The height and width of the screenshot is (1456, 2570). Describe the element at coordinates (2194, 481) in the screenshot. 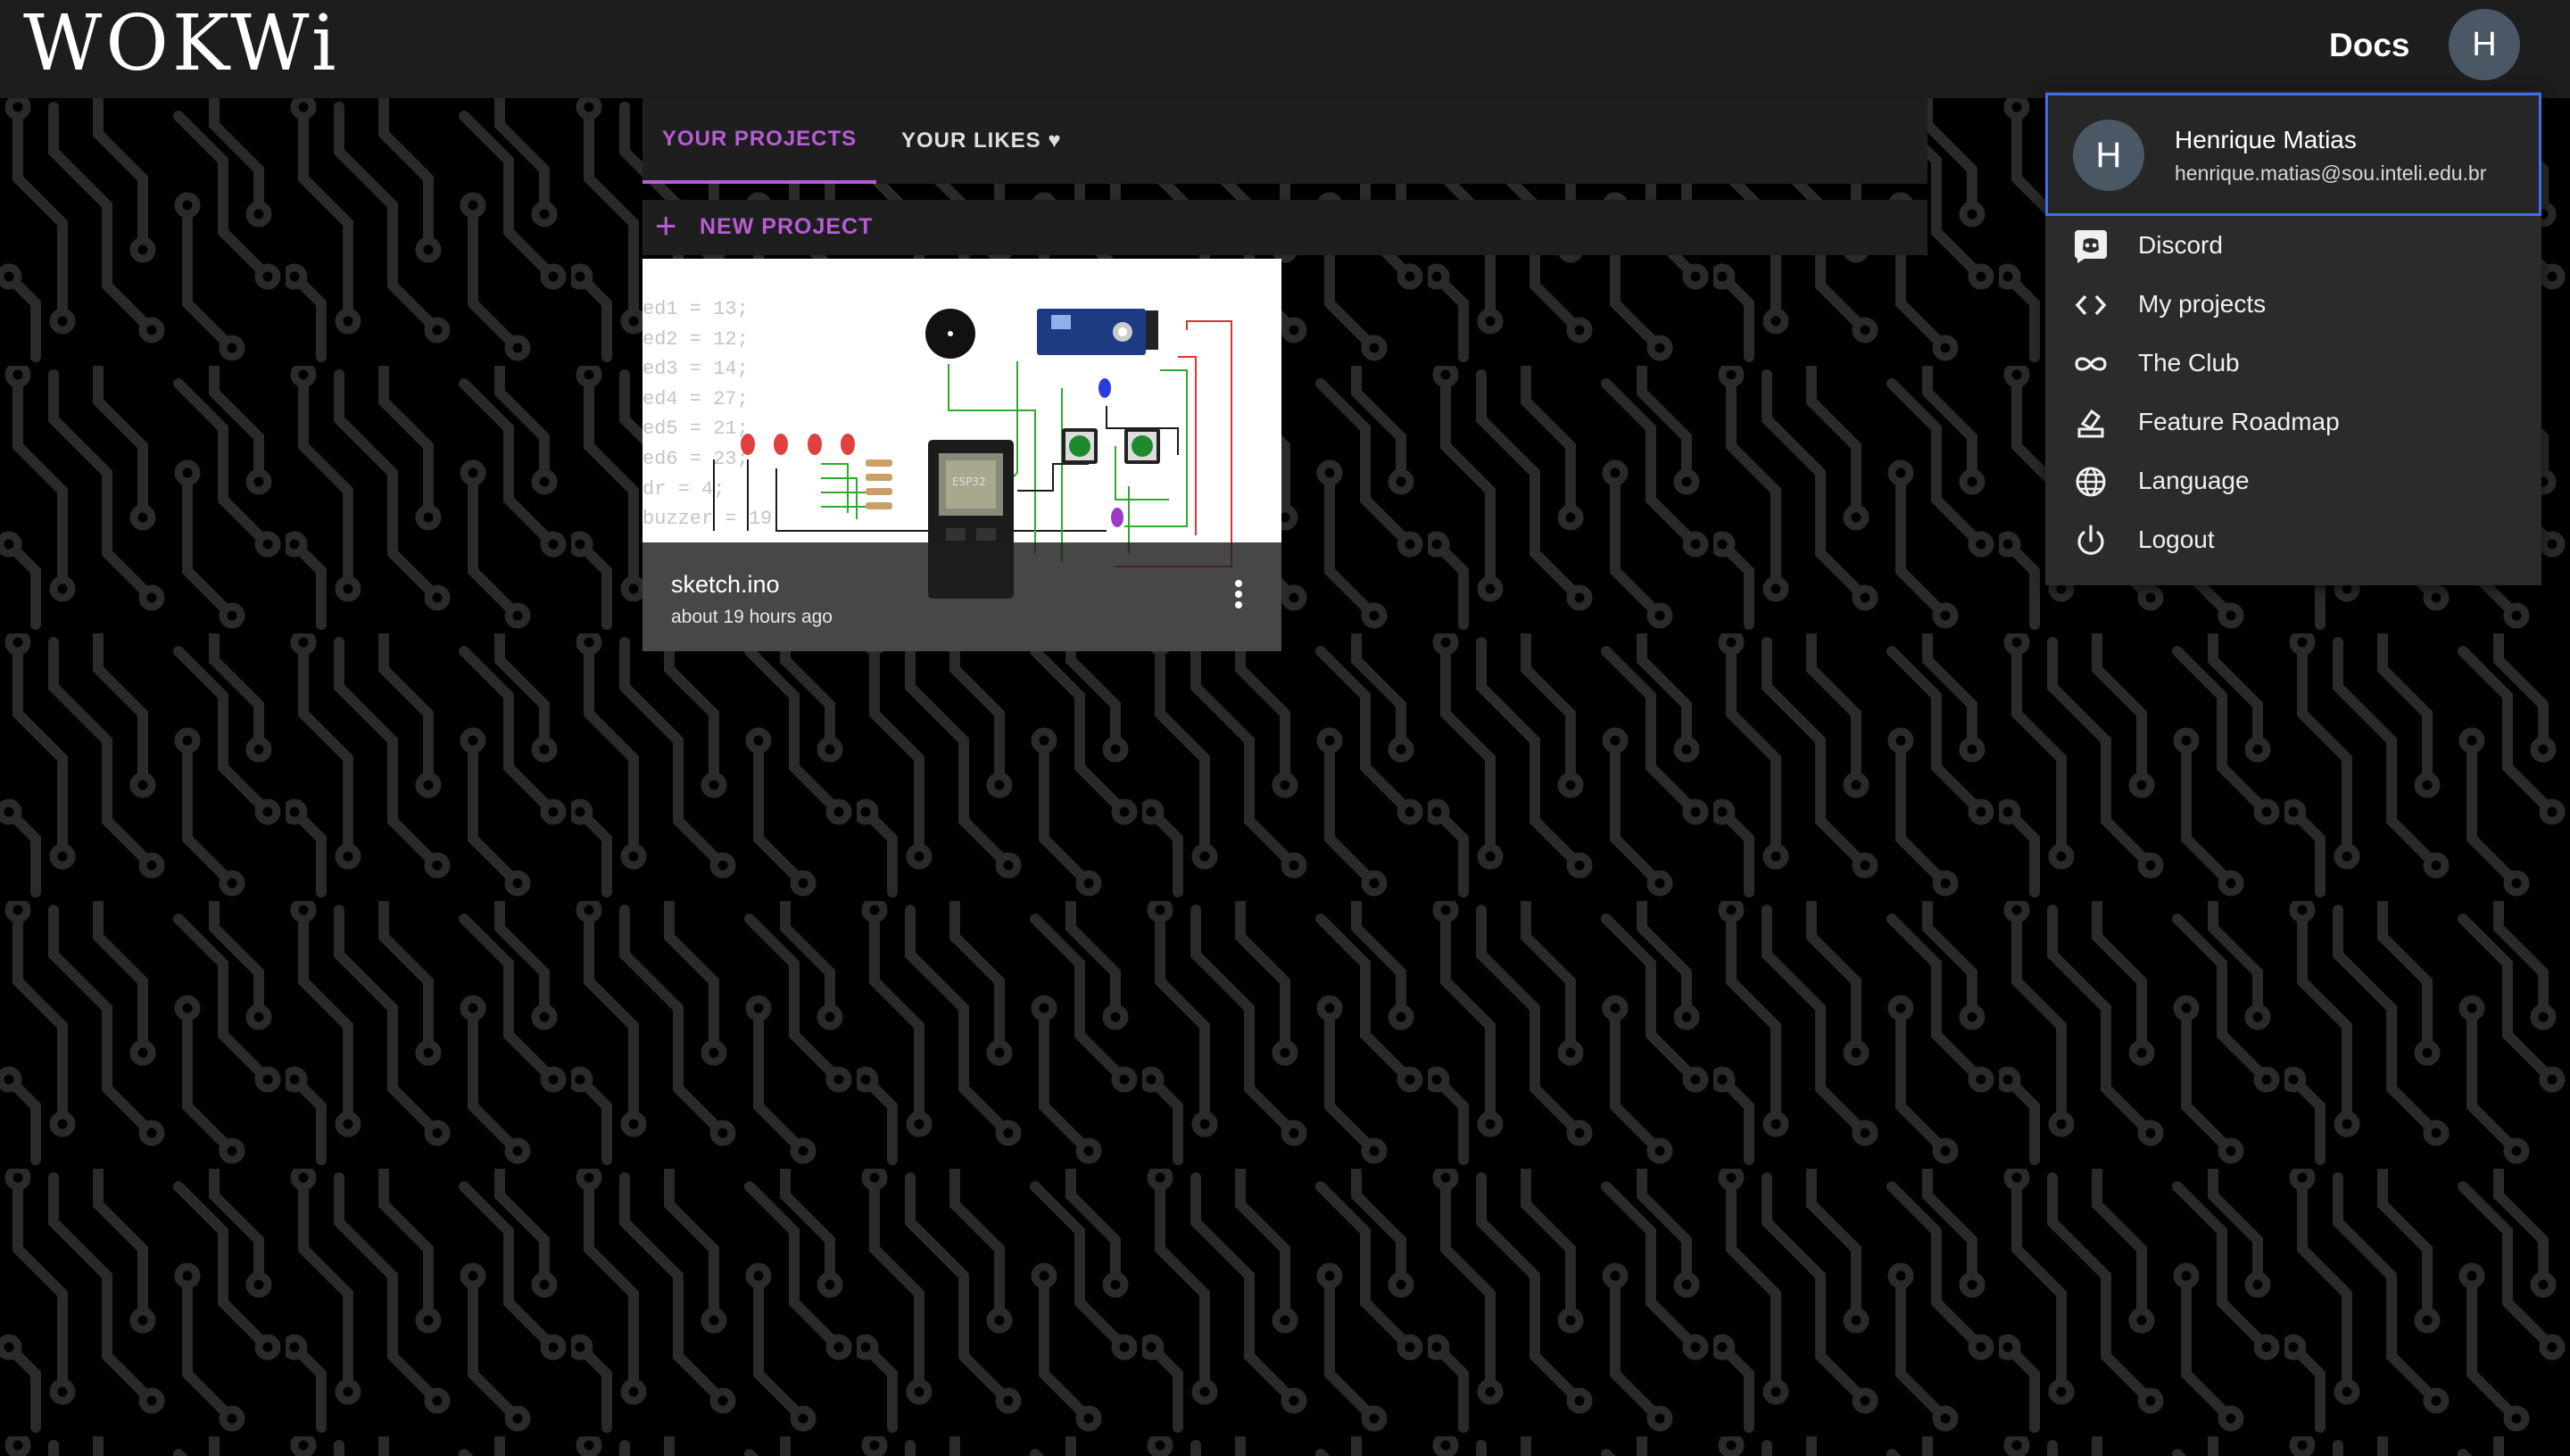

I see `menu-item-label: Language` at that location.